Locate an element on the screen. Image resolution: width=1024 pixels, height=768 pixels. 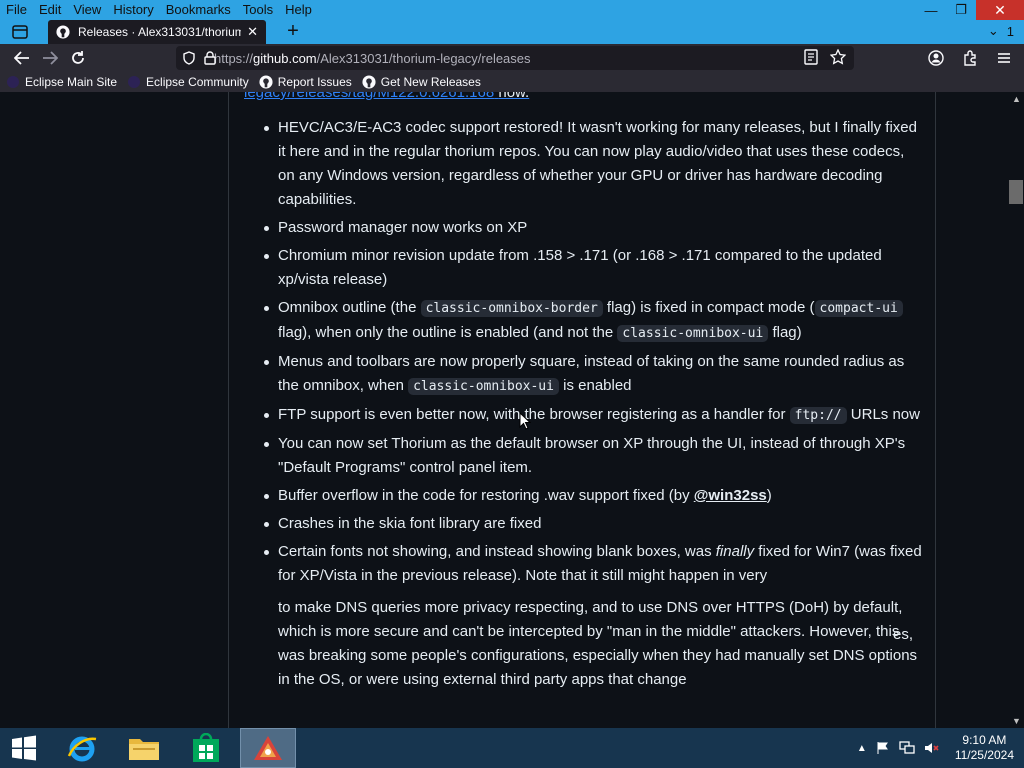
window-controls: — ❐ ✕ is located at coordinates (970, 10).